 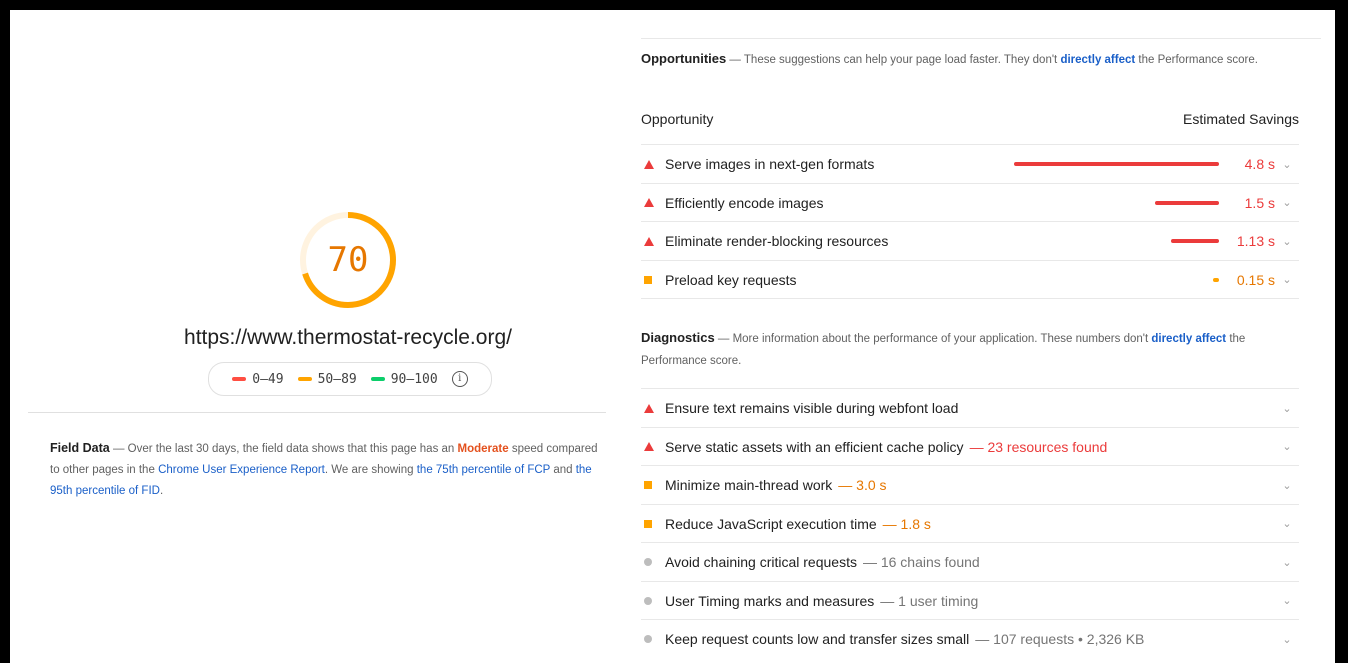 What do you see at coordinates (161, 491) in the screenshot?
I see `field-data-text: .` at bounding box center [161, 491].